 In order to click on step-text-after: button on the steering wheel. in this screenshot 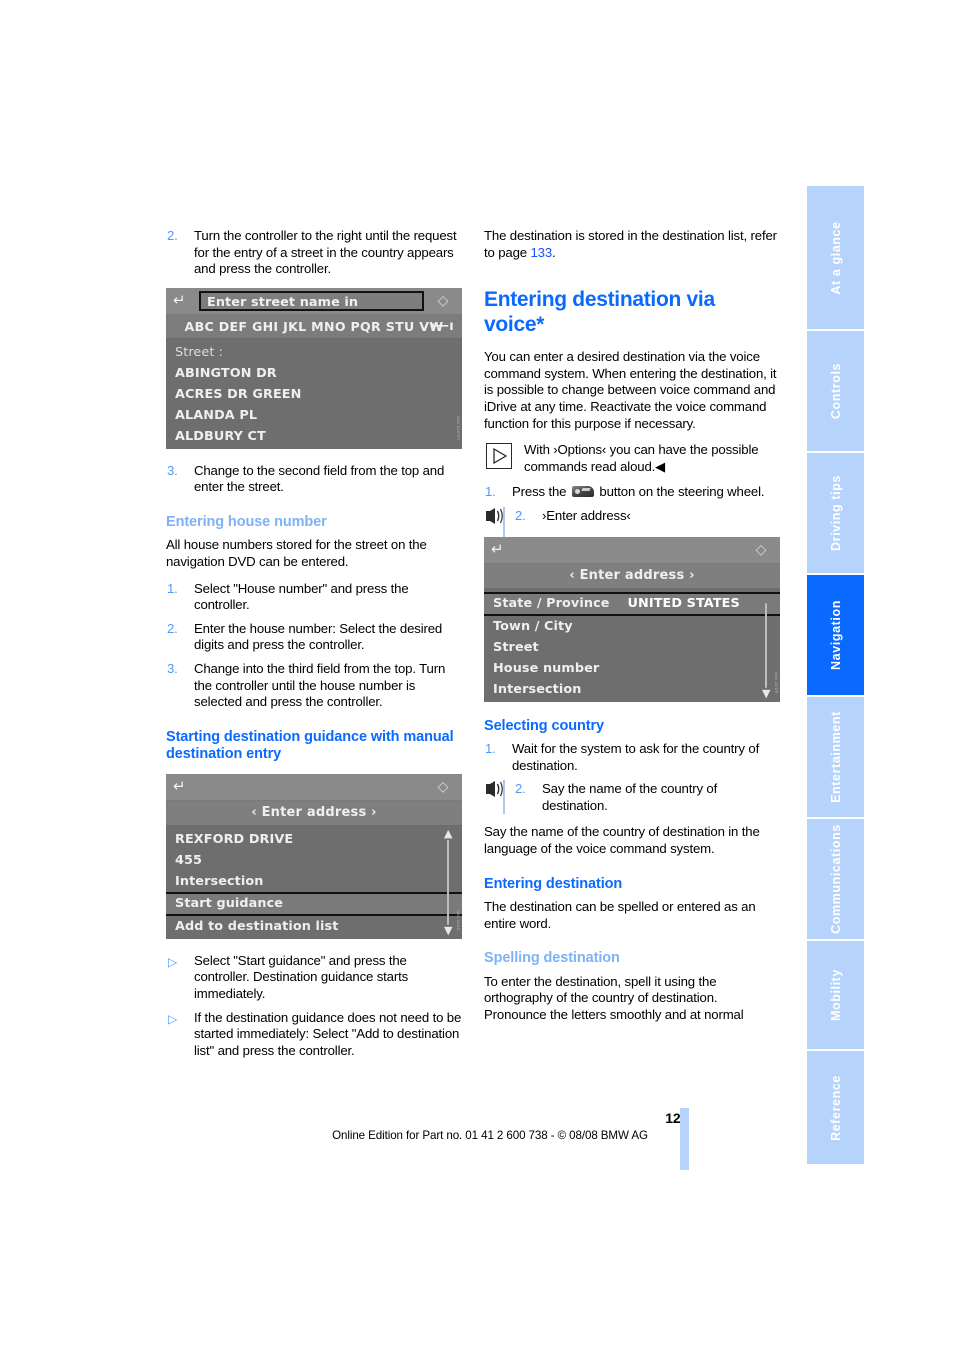, I will do `click(680, 492)`.